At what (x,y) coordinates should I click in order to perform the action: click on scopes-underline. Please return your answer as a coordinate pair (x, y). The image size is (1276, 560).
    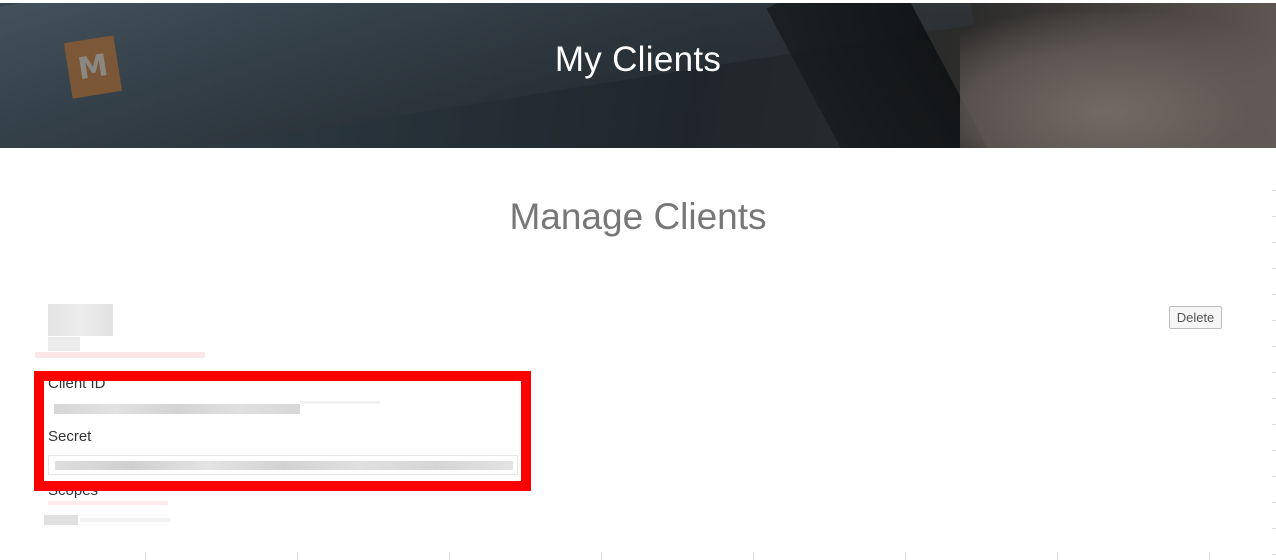
    Looking at the image, I should click on (108, 503).